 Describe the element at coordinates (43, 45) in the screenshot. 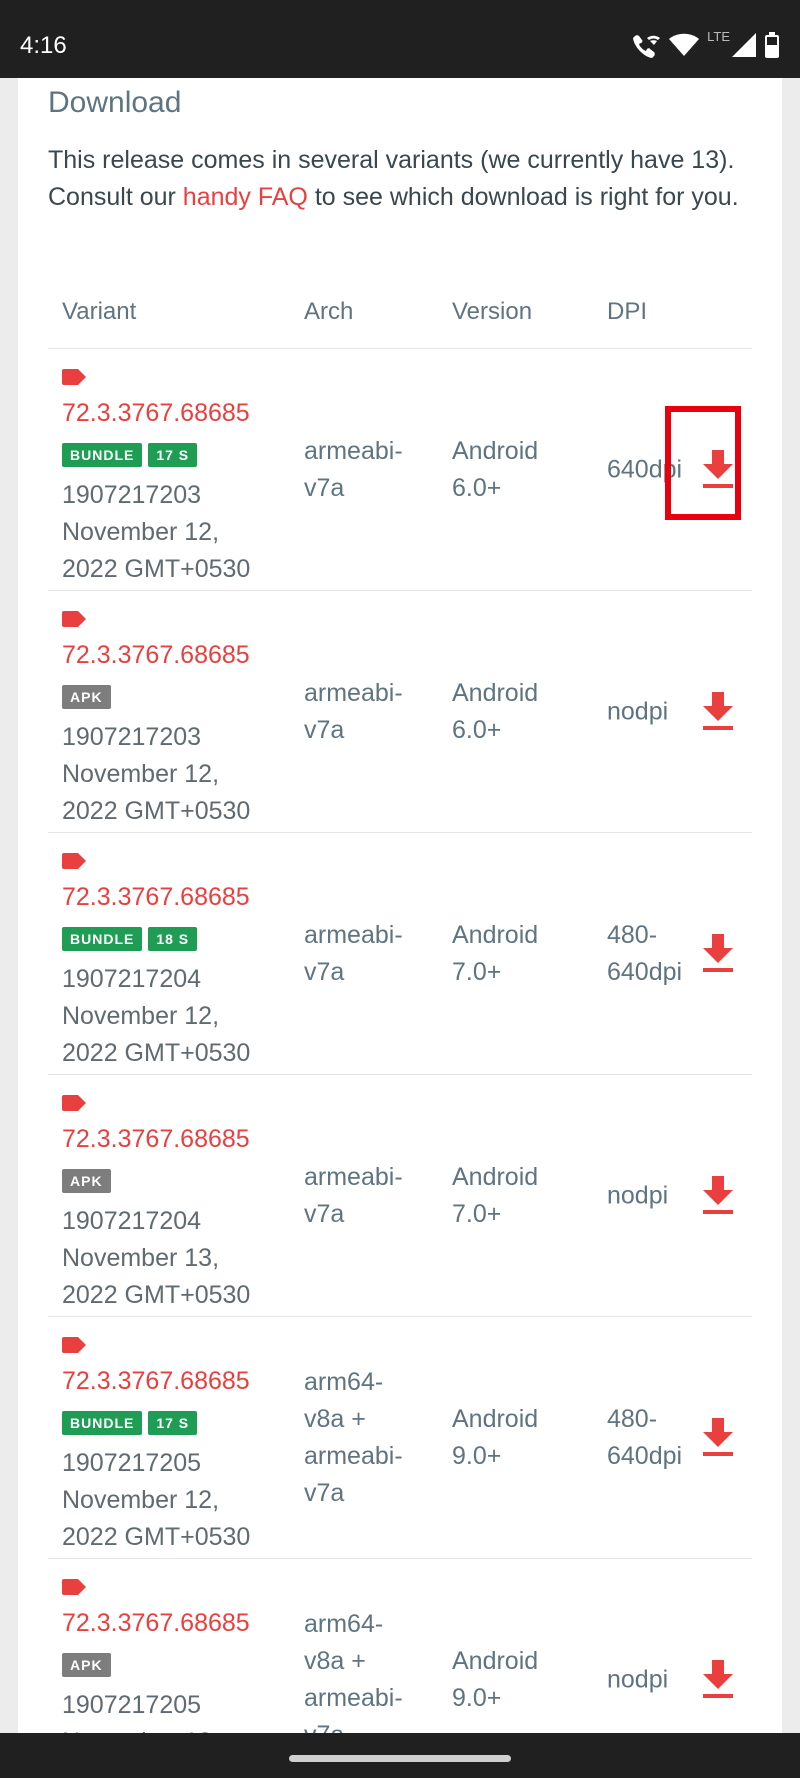

I see `status-time: 4:16` at that location.